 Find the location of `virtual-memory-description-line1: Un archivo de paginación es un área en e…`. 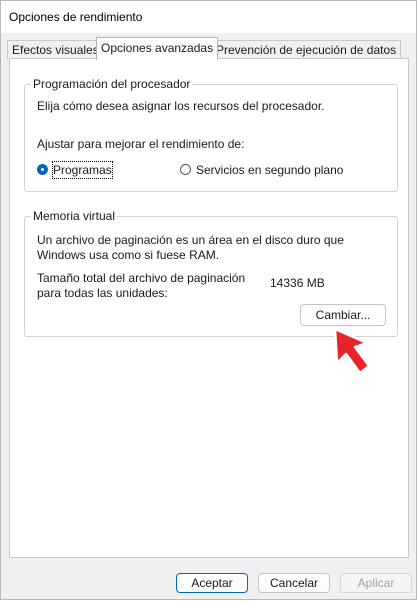

virtual-memory-description-line1: Un archivo de paginación es un área en e… is located at coordinates (190, 240).